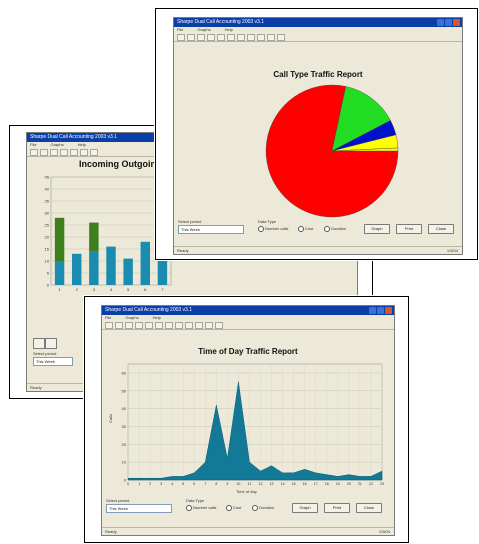 The height and width of the screenshot is (544, 479). Describe the element at coordinates (139, 484) in the screenshot. I see `x-tick-label: 1` at that location.